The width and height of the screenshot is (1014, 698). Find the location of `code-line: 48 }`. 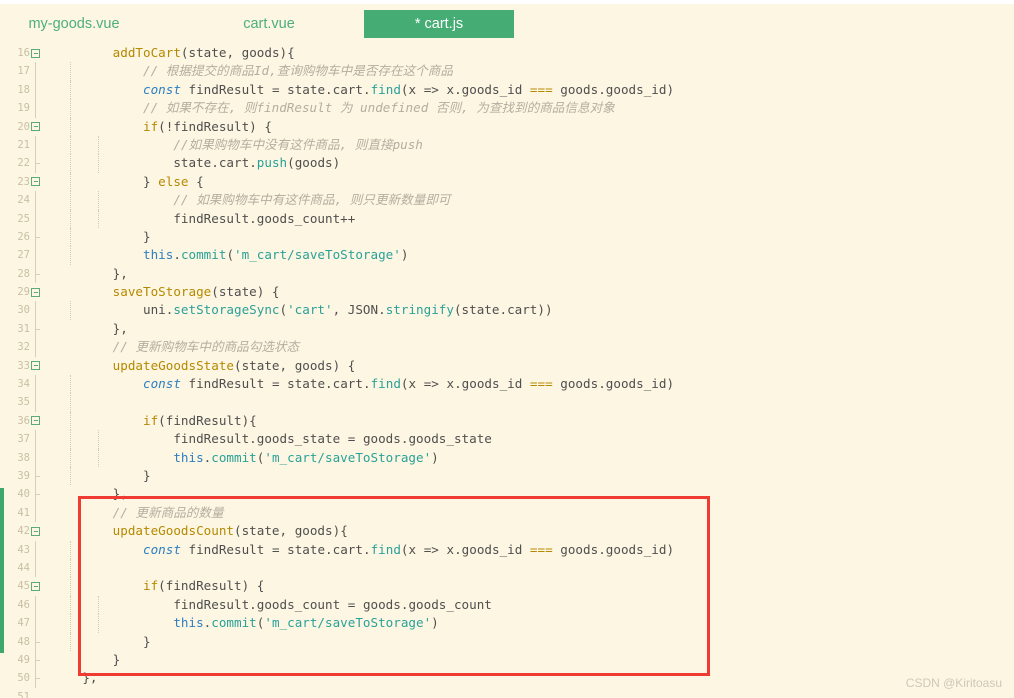

code-line: 48 } is located at coordinates (507, 641).